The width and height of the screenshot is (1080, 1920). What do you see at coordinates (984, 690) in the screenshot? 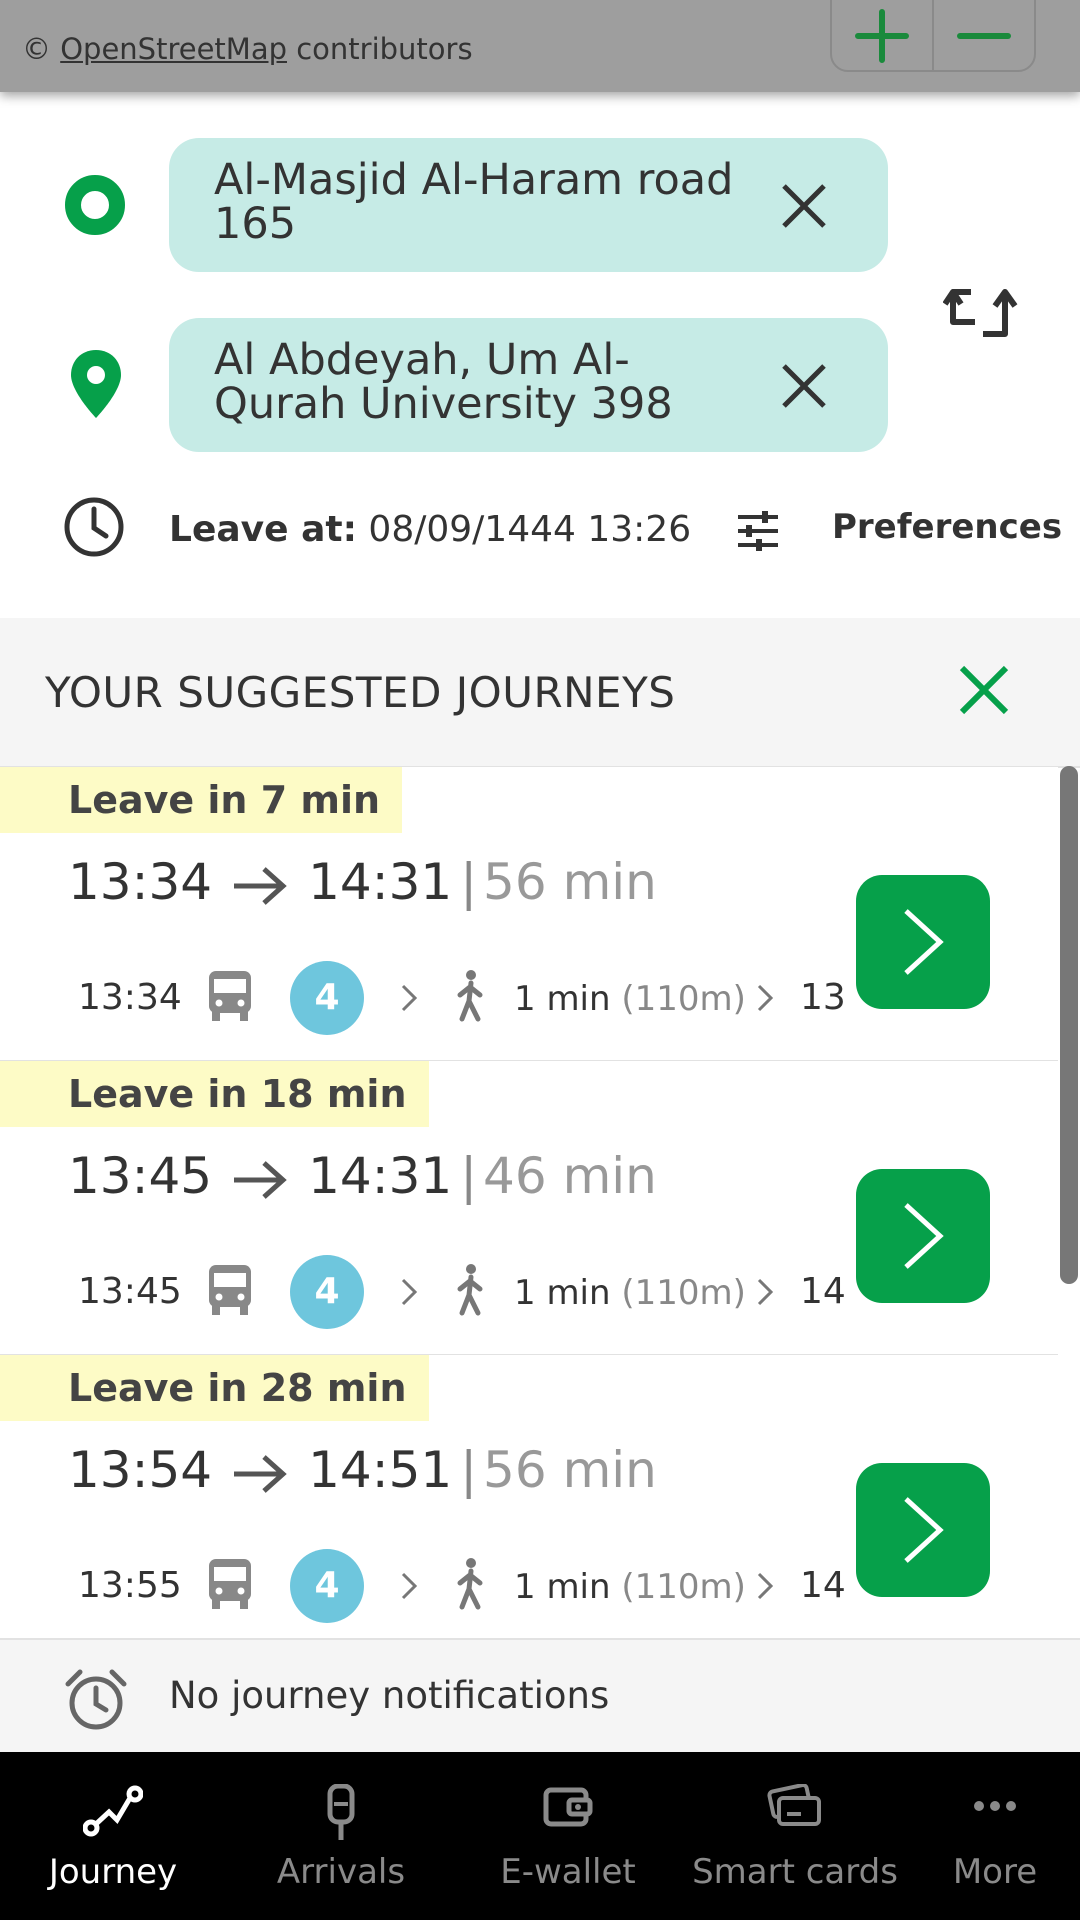
I see `close-suggestions-icon` at bounding box center [984, 690].